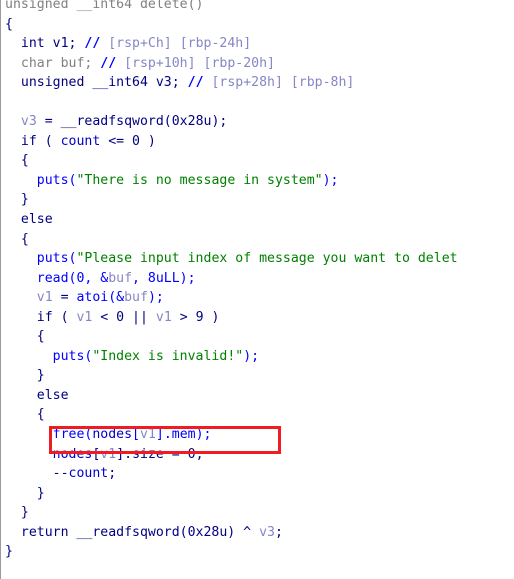  Describe the element at coordinates (195, 317) in the screenshot. I see `code-token: > 9 )` at that location.